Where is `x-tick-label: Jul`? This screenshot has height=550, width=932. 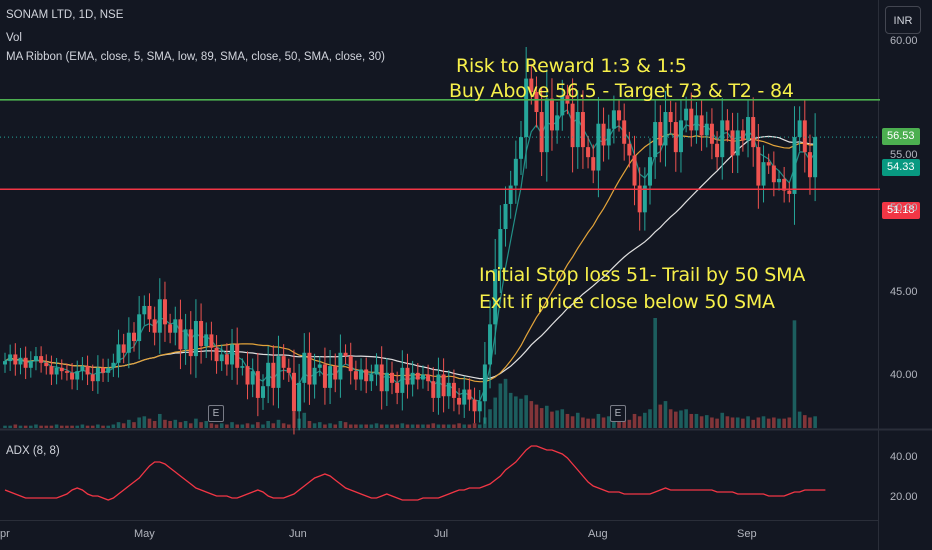
x-tick-label: Jul is located at coordinates (441, 534).